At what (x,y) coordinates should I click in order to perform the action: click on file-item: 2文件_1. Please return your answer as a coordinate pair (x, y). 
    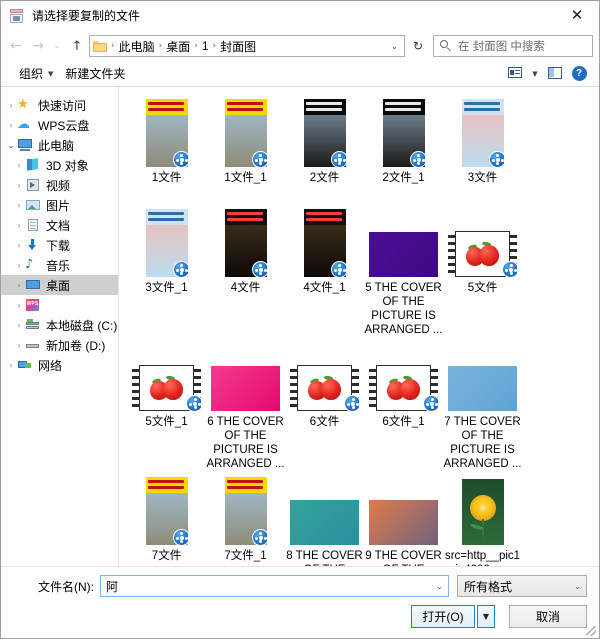
    Looking at the image, I should click on (403, 148).